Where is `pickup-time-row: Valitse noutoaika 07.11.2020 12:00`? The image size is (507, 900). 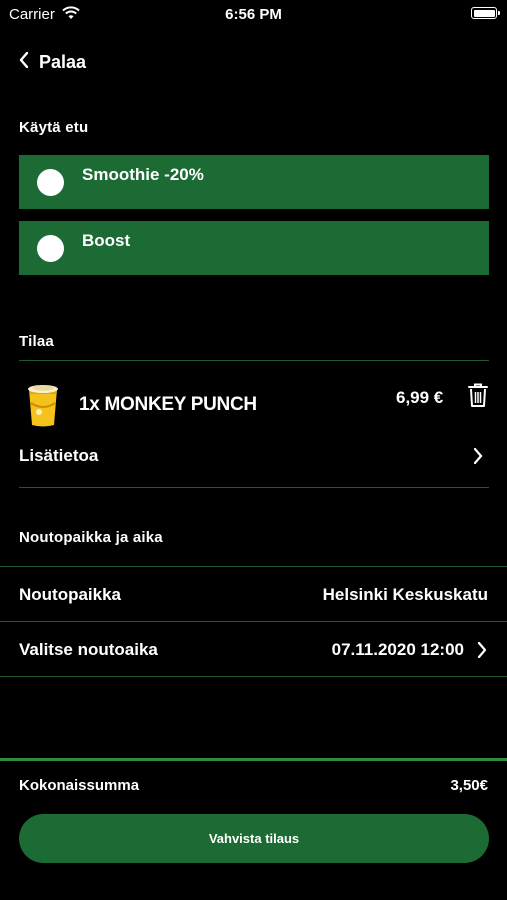
pickup-time-row: Valitse noutoaika 07.11.2020 12:00 is located at coordinates (253, 649).